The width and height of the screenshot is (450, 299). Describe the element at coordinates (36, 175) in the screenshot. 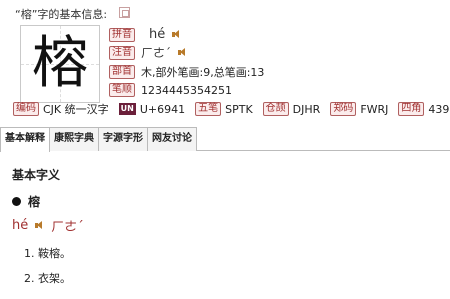

I see `section-title: 基本字义` at that location.